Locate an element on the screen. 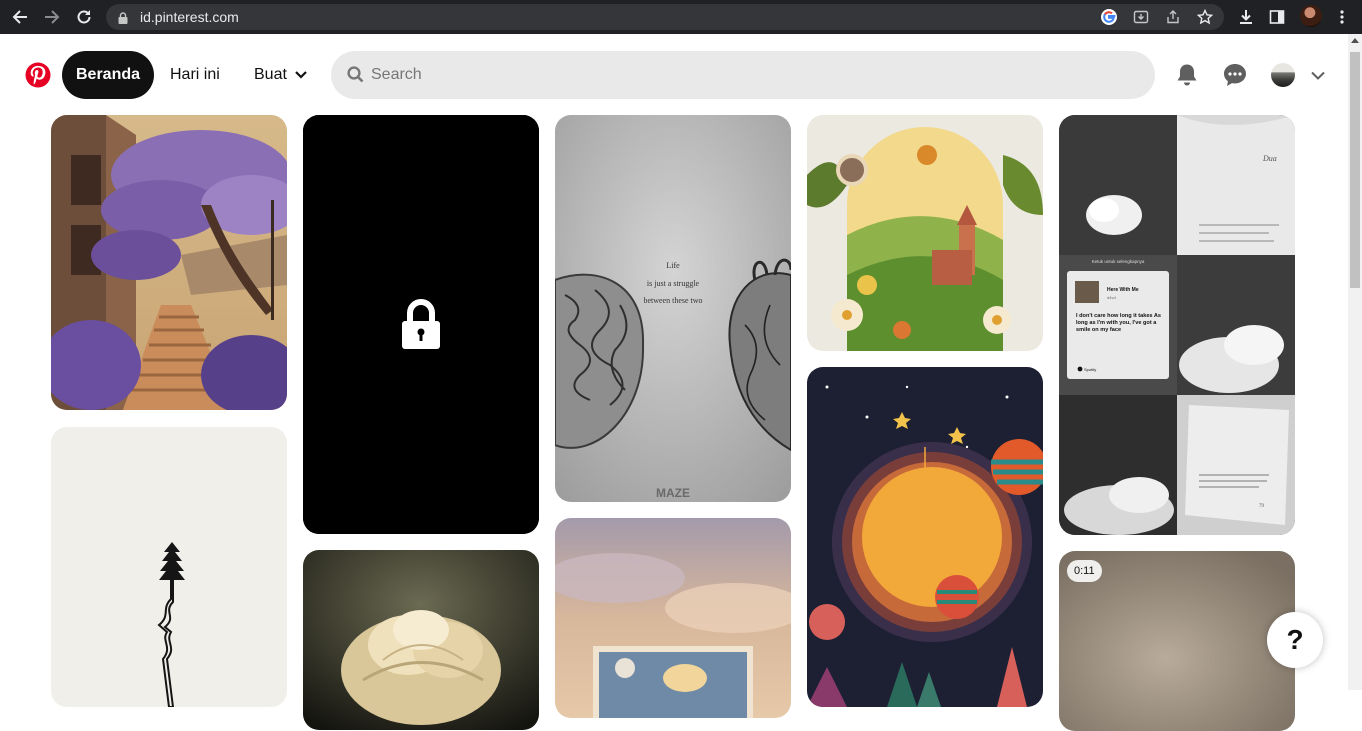  pin-space-paper is located at coordinates (925, 537).